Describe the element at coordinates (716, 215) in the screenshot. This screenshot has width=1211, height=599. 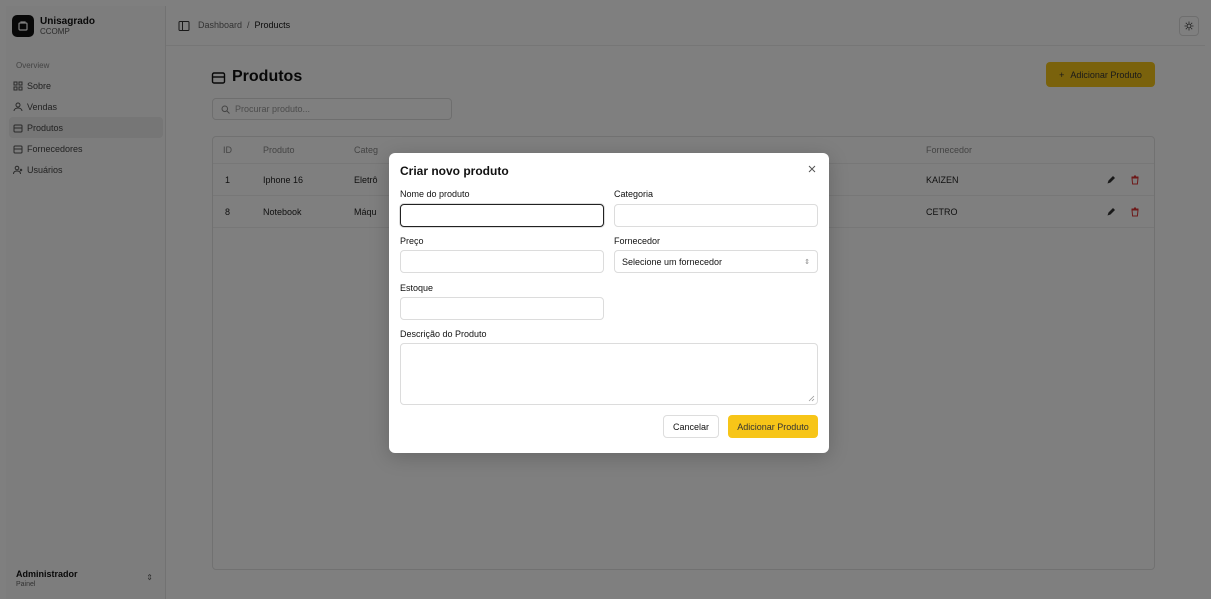
I see `categoria-input` at that location.